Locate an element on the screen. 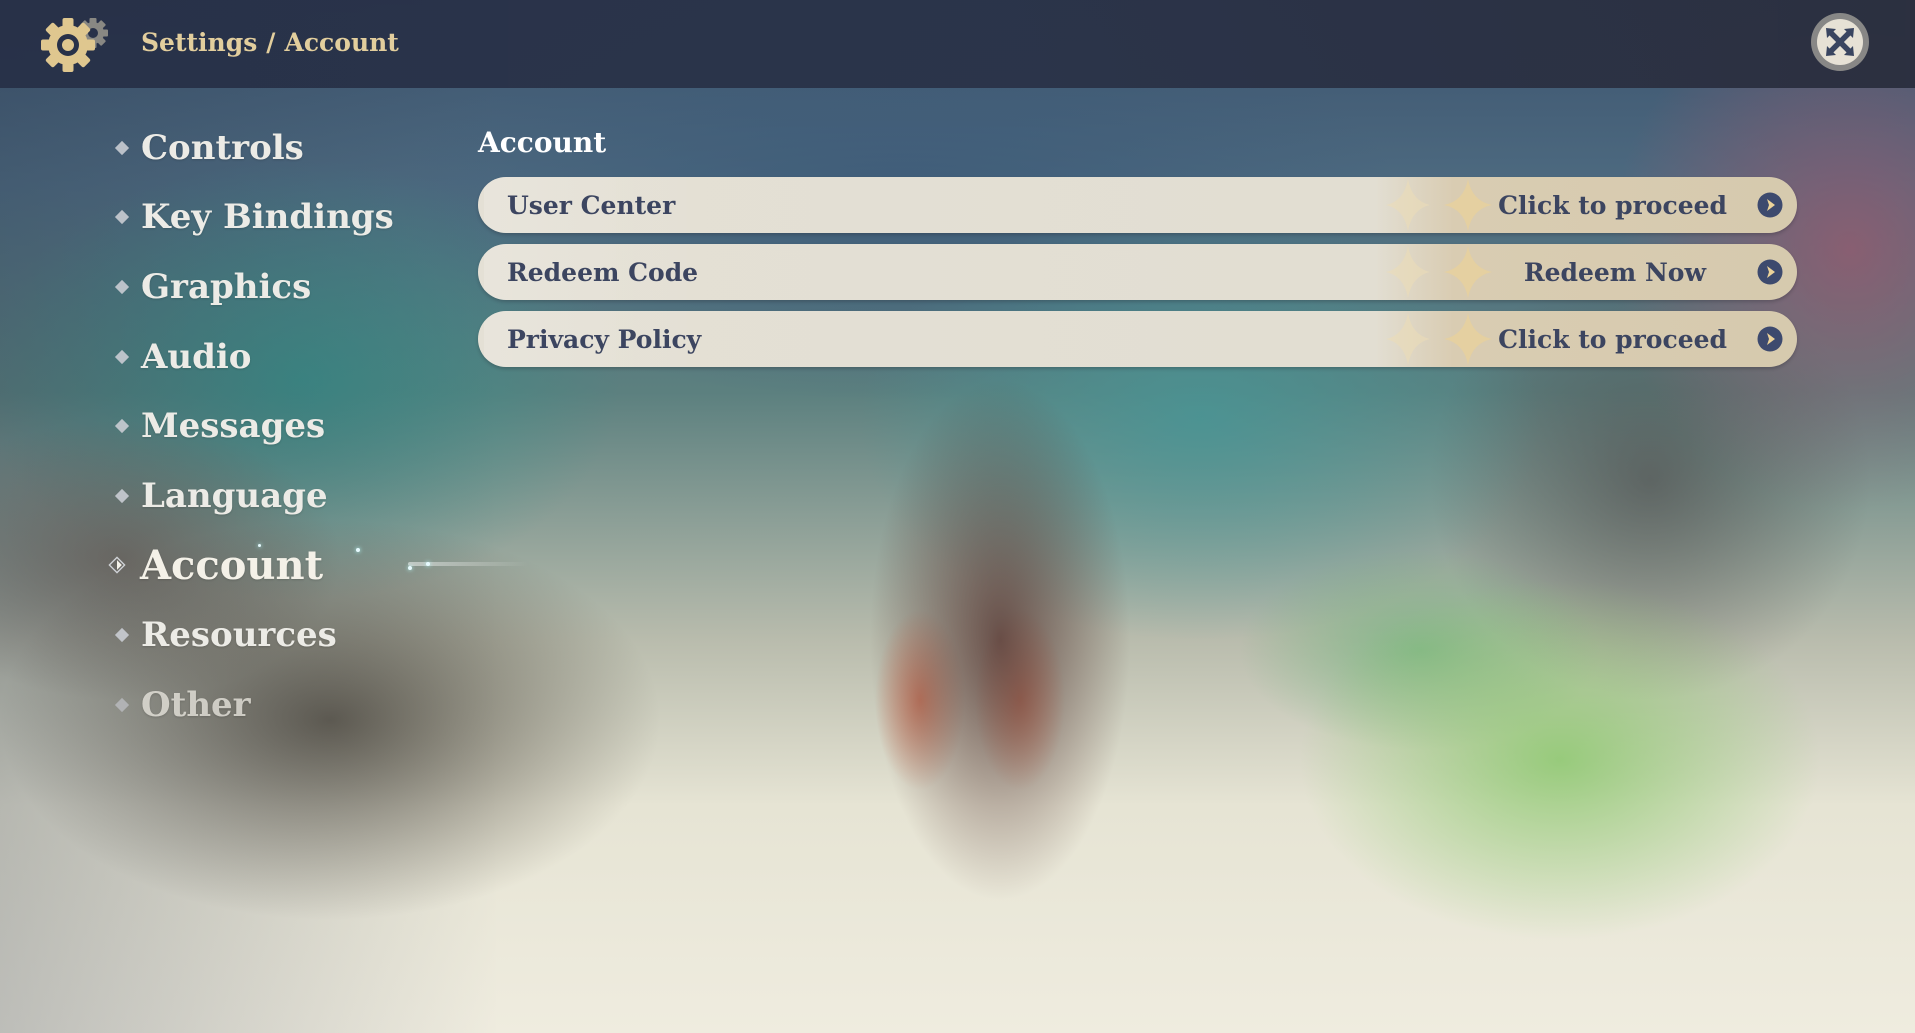  sidebar-item-messages: Messages is located at coordinates (218, 426).